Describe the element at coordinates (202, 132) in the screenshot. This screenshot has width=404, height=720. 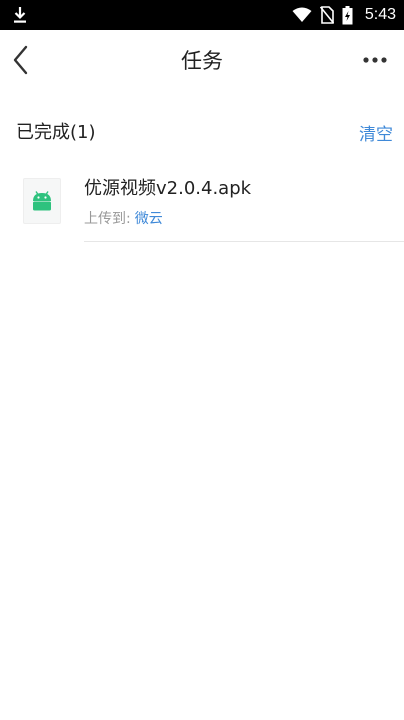
I see `completed-section-header: 已完成(1) 清空` at that location.